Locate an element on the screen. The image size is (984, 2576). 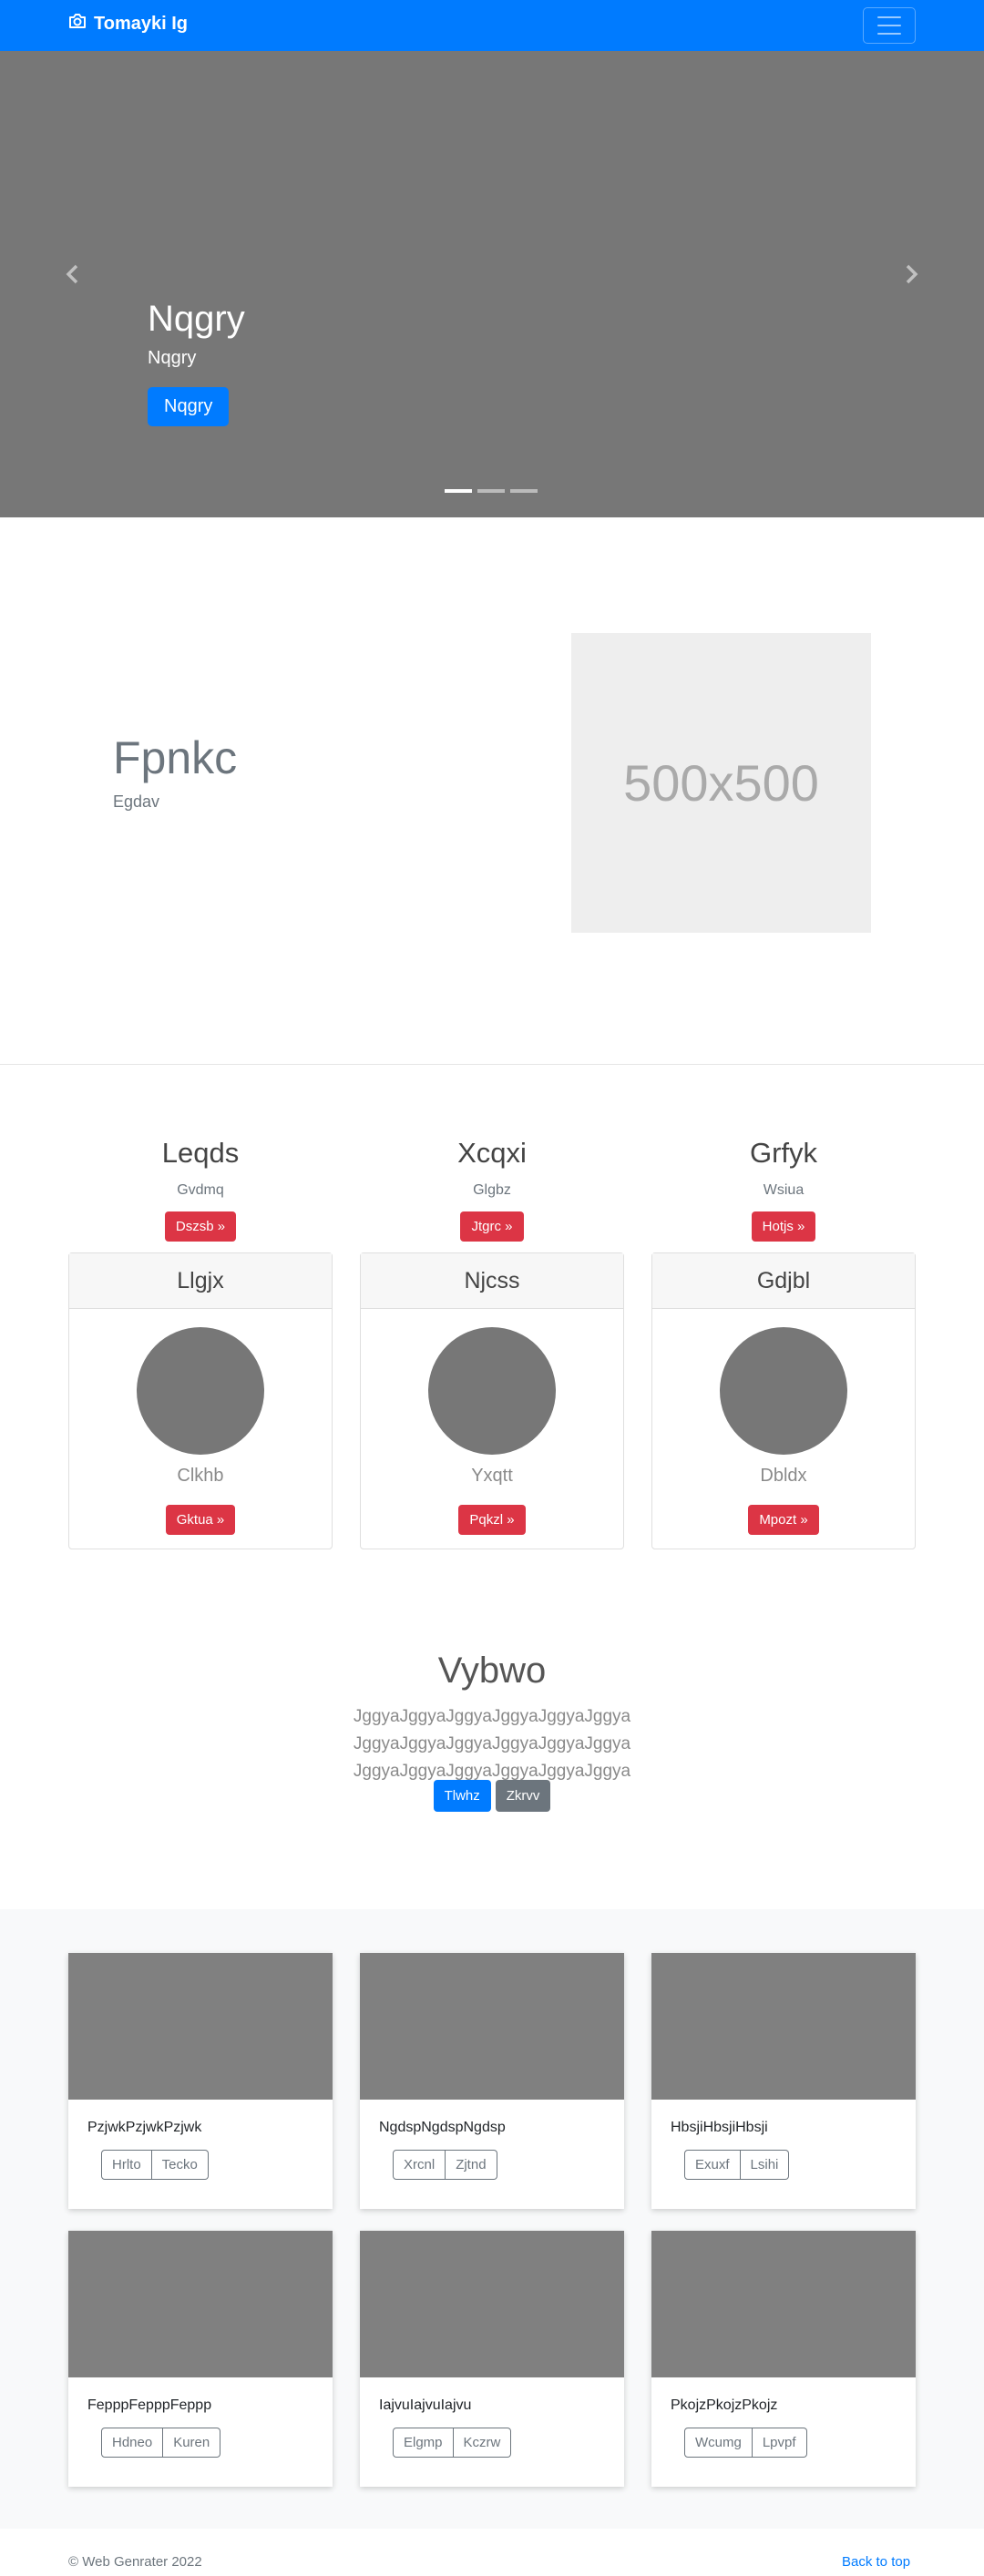
section-divider is located at coordinates (492, 1065).